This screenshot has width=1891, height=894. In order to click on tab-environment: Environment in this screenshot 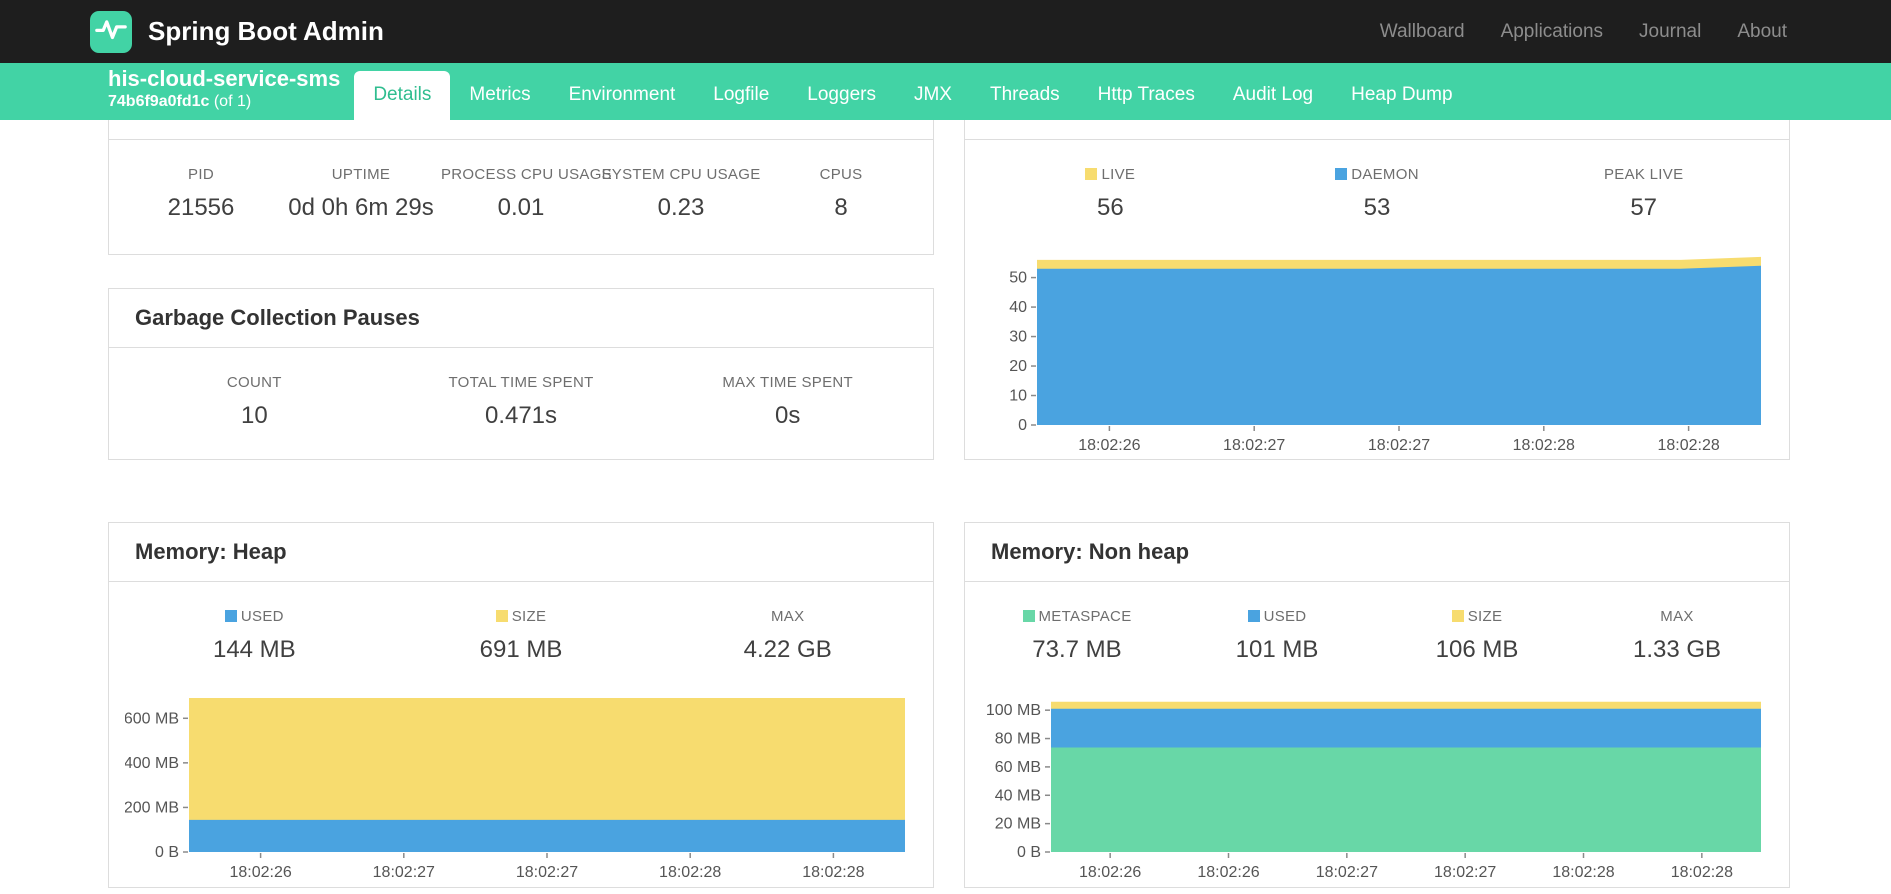, I will do `click(622, 95)`.